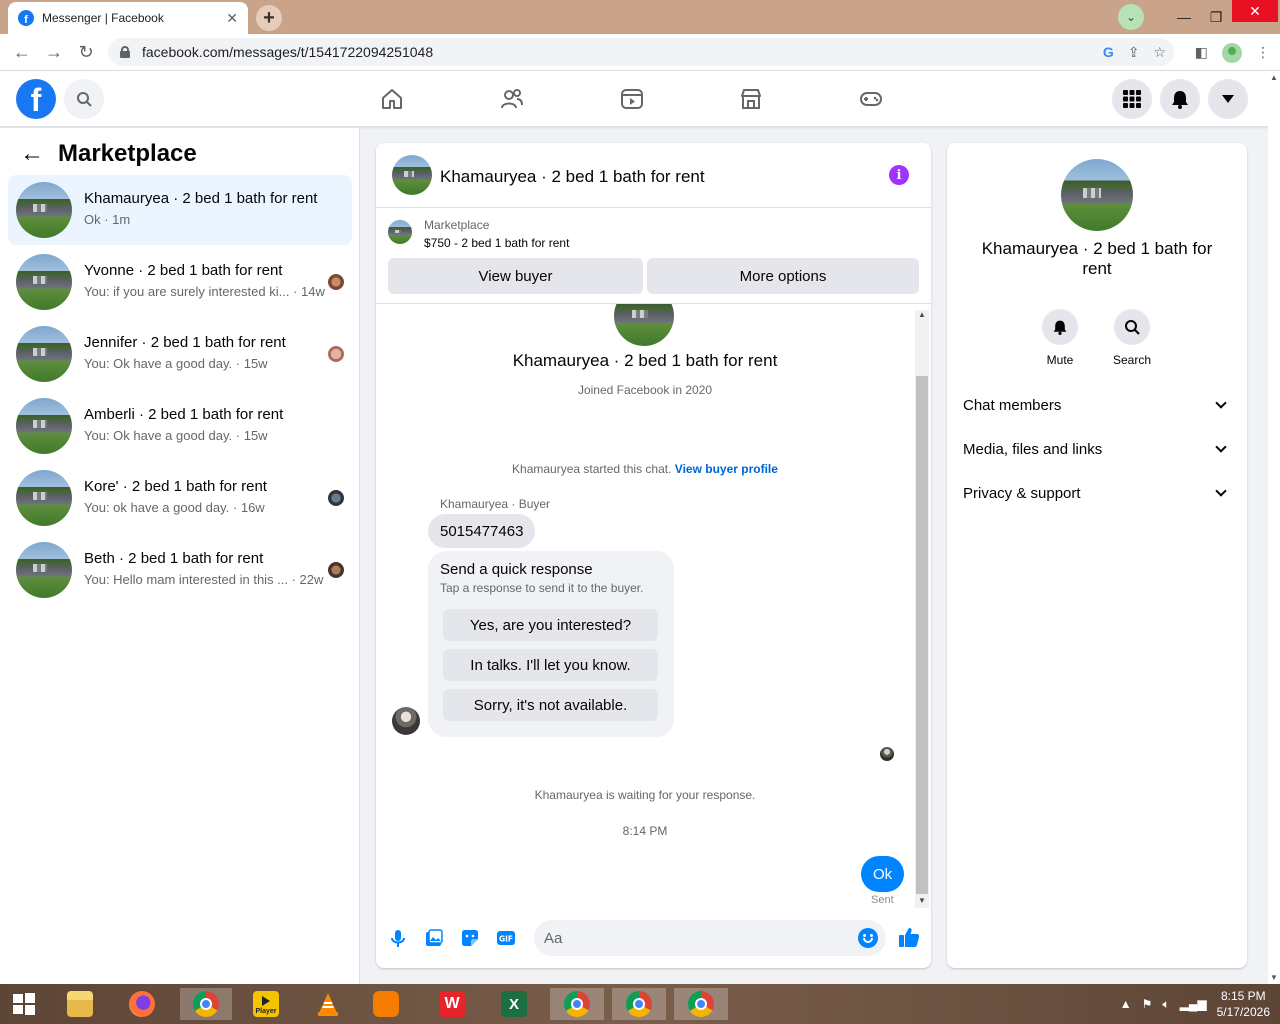 This screenshot has width=1280, height=1024. I want to click on network-warning-icon: ⚑, so click(1147, 1004).